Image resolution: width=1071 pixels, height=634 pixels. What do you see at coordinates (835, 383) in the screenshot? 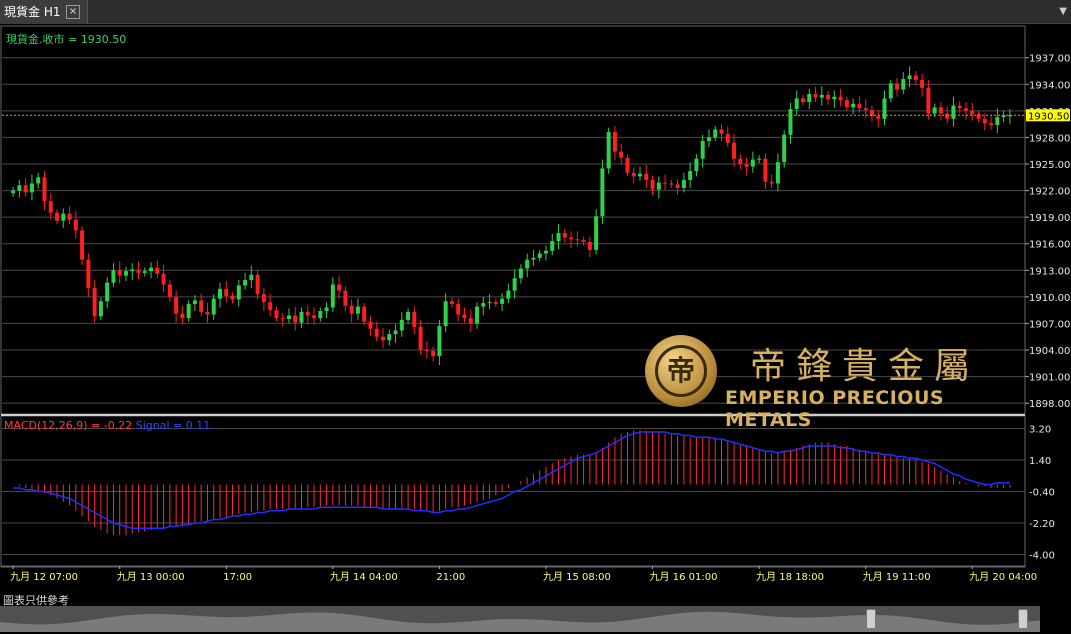
I see `brand-watermark: 帝 帝鋒貴金屬 EMPERIO PRECIOUS METALS` at bounding box center [835, 383].